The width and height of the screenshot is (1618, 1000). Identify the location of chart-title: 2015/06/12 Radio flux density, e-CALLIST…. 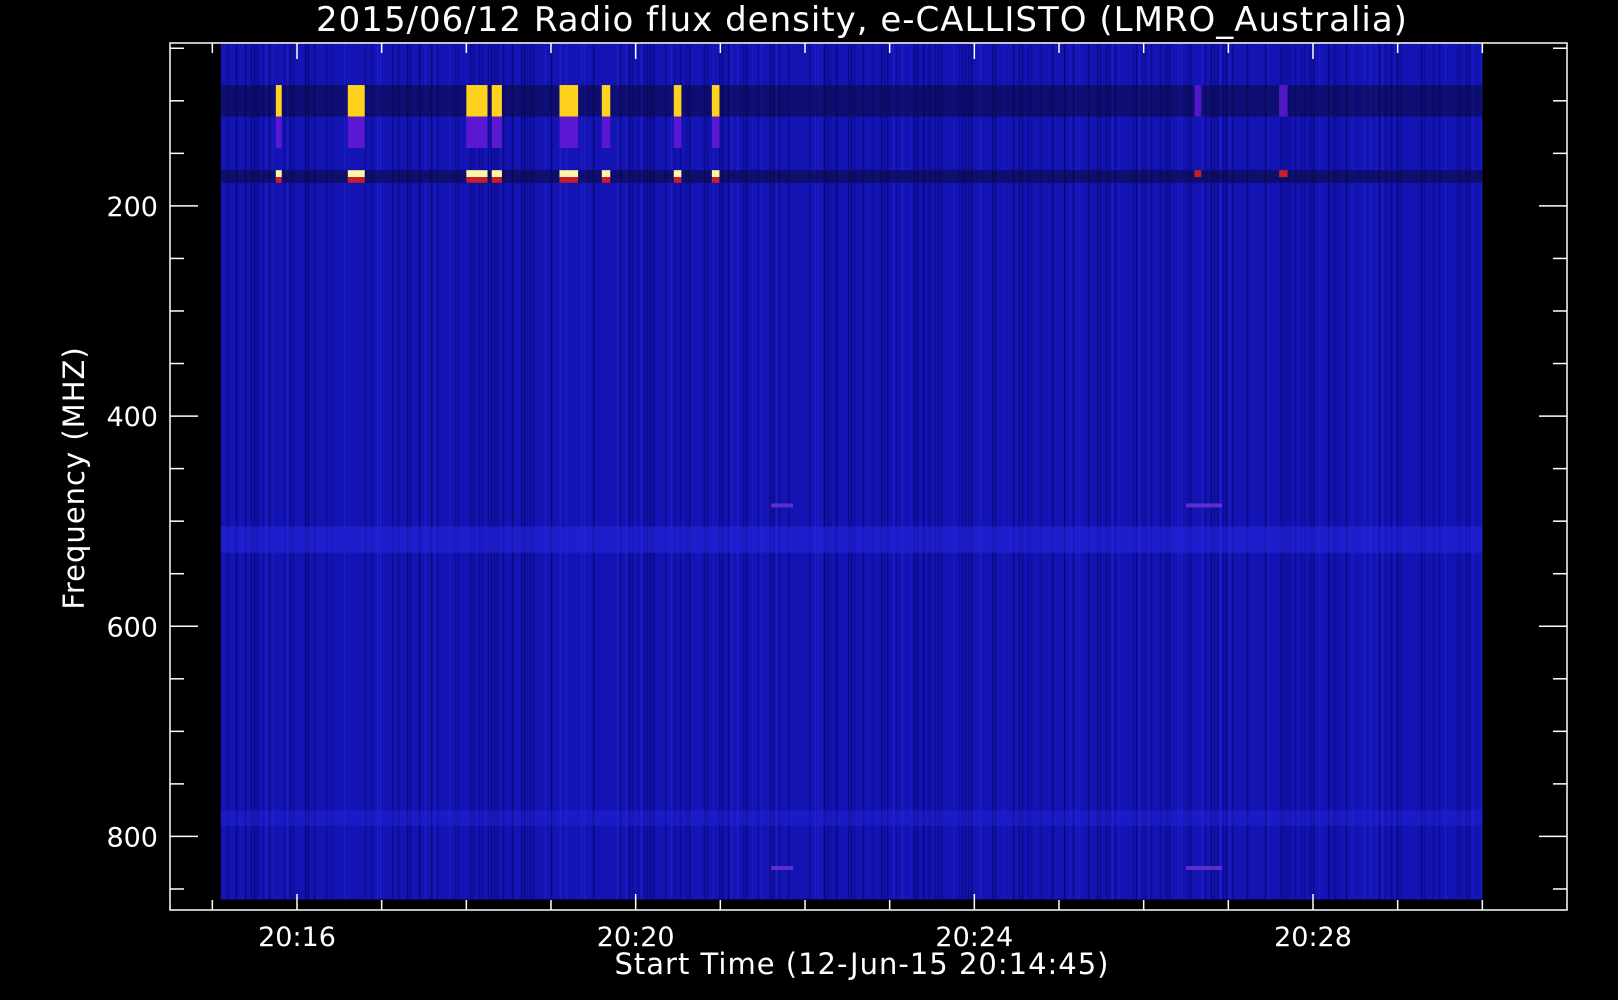
(862, 20).